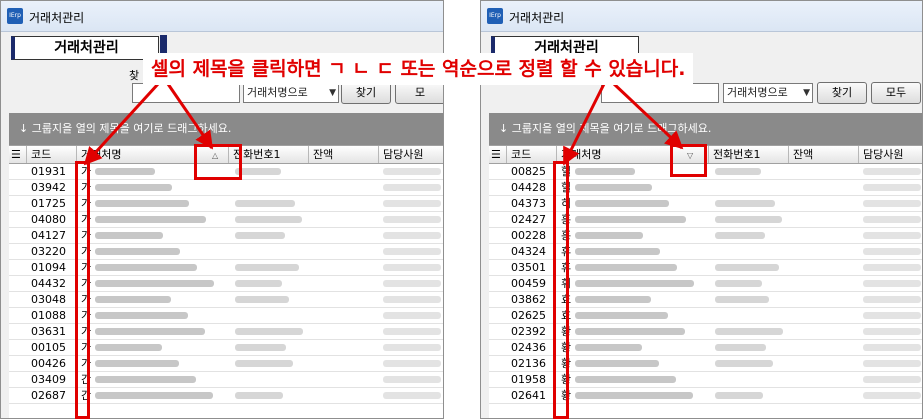 Image resolution: width=923 pixels, height=419 pixels. I want to click on arrow-to-sort-icon-left, so click(190, 116).